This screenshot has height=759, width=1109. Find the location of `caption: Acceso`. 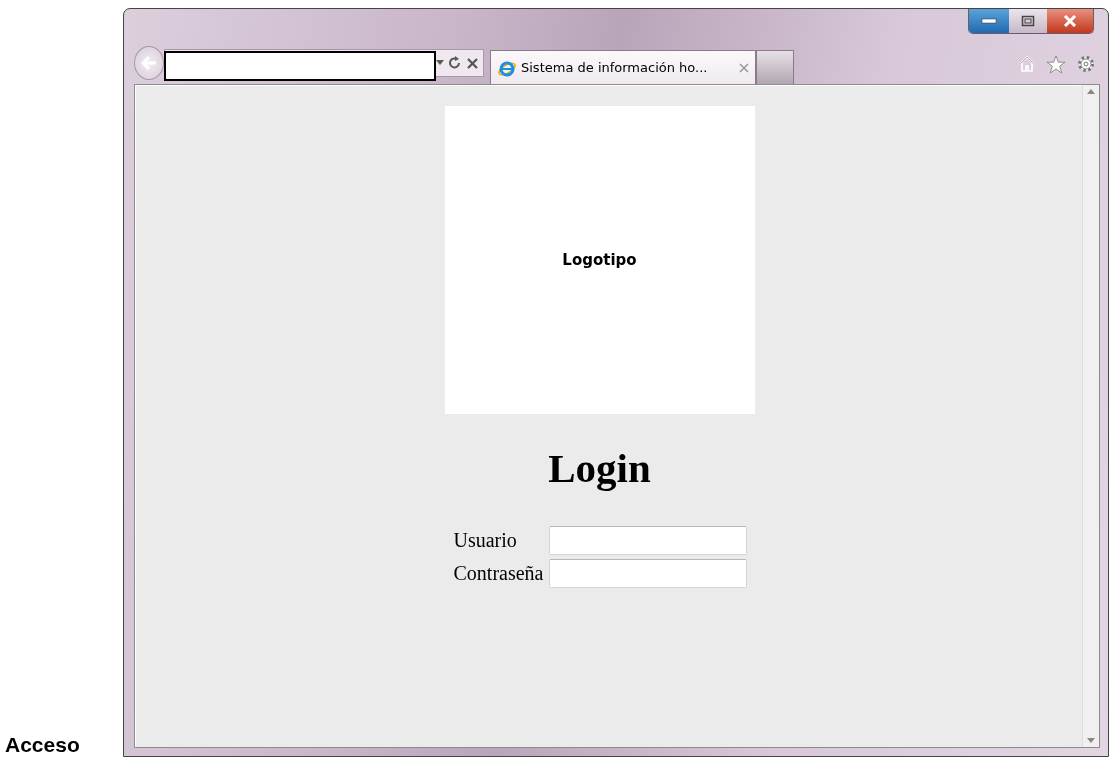

caption: Acceso is located at coordinates (42, 745).